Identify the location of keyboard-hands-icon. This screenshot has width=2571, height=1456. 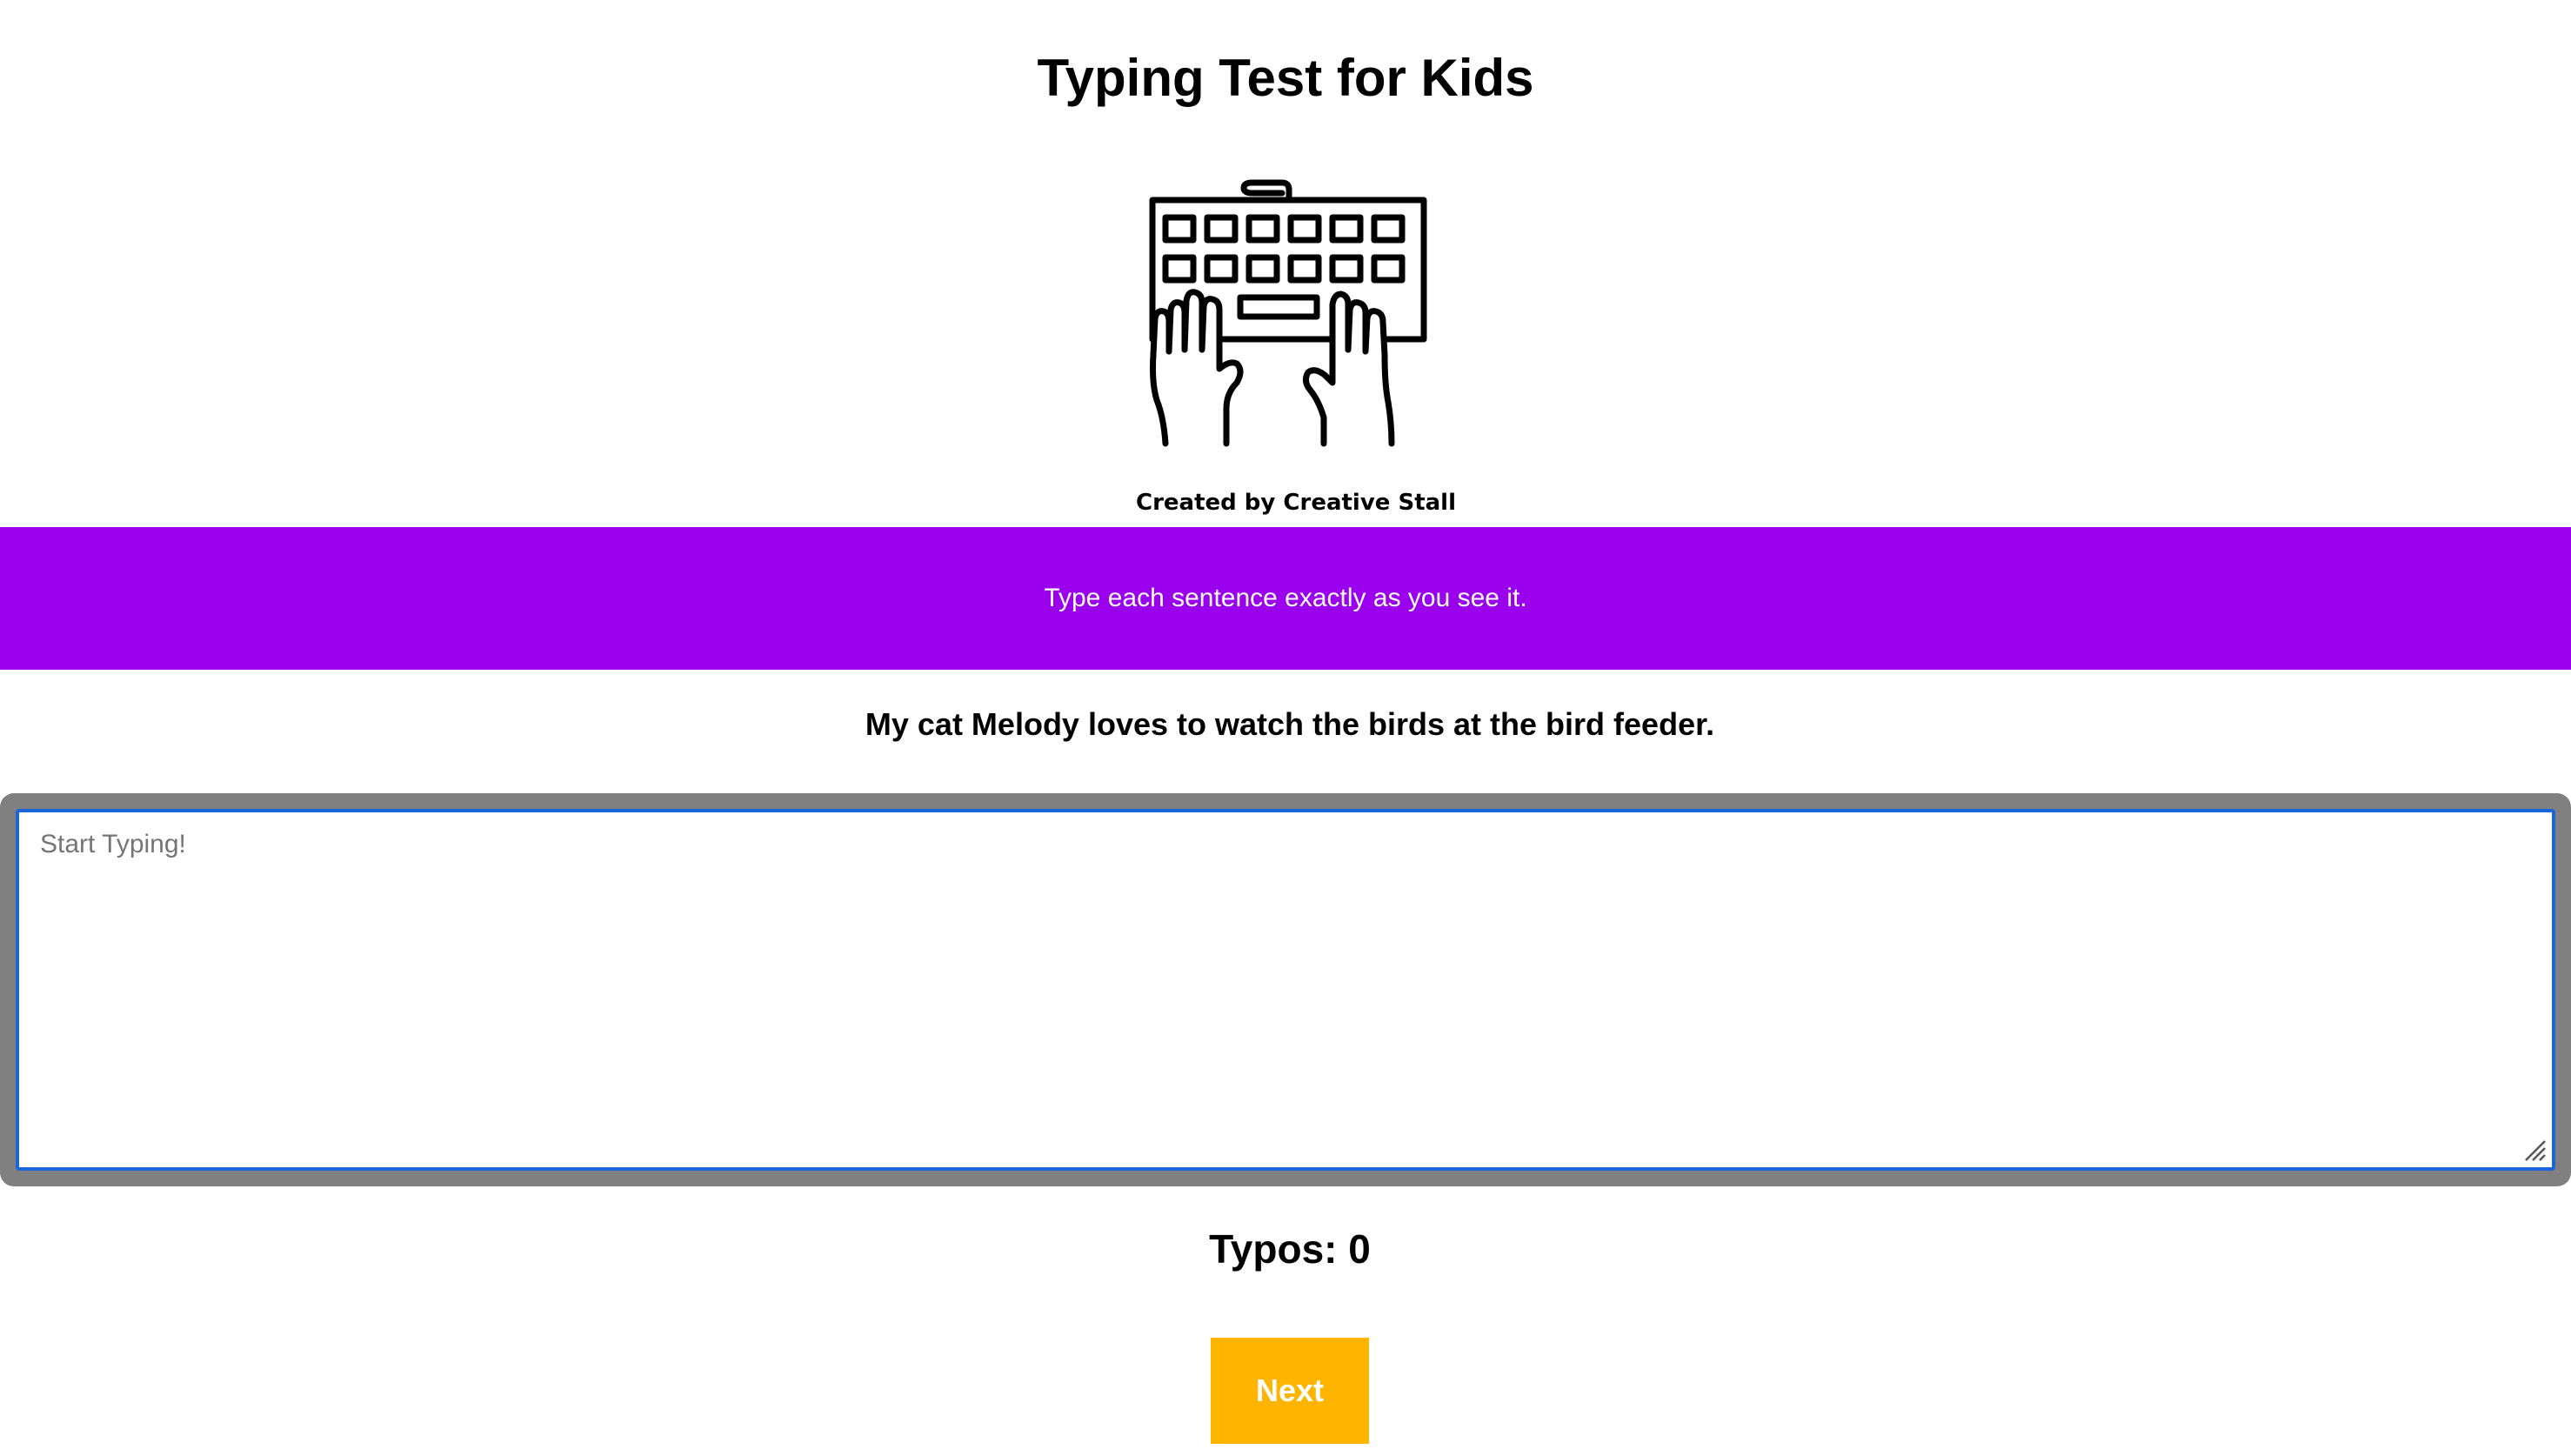
(1287, 308).